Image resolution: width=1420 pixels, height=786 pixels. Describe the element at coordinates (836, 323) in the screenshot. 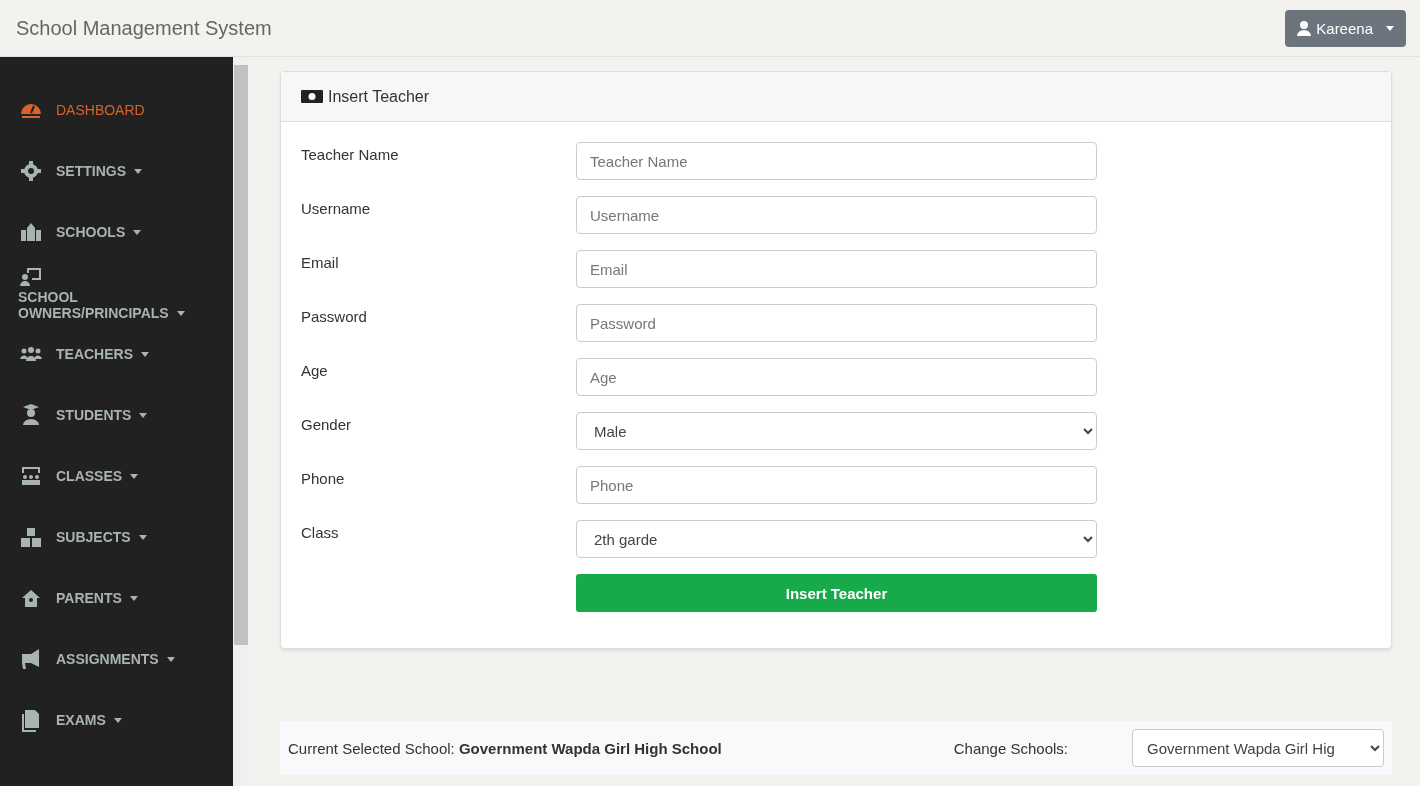

I see `input-field: Password` at that location.